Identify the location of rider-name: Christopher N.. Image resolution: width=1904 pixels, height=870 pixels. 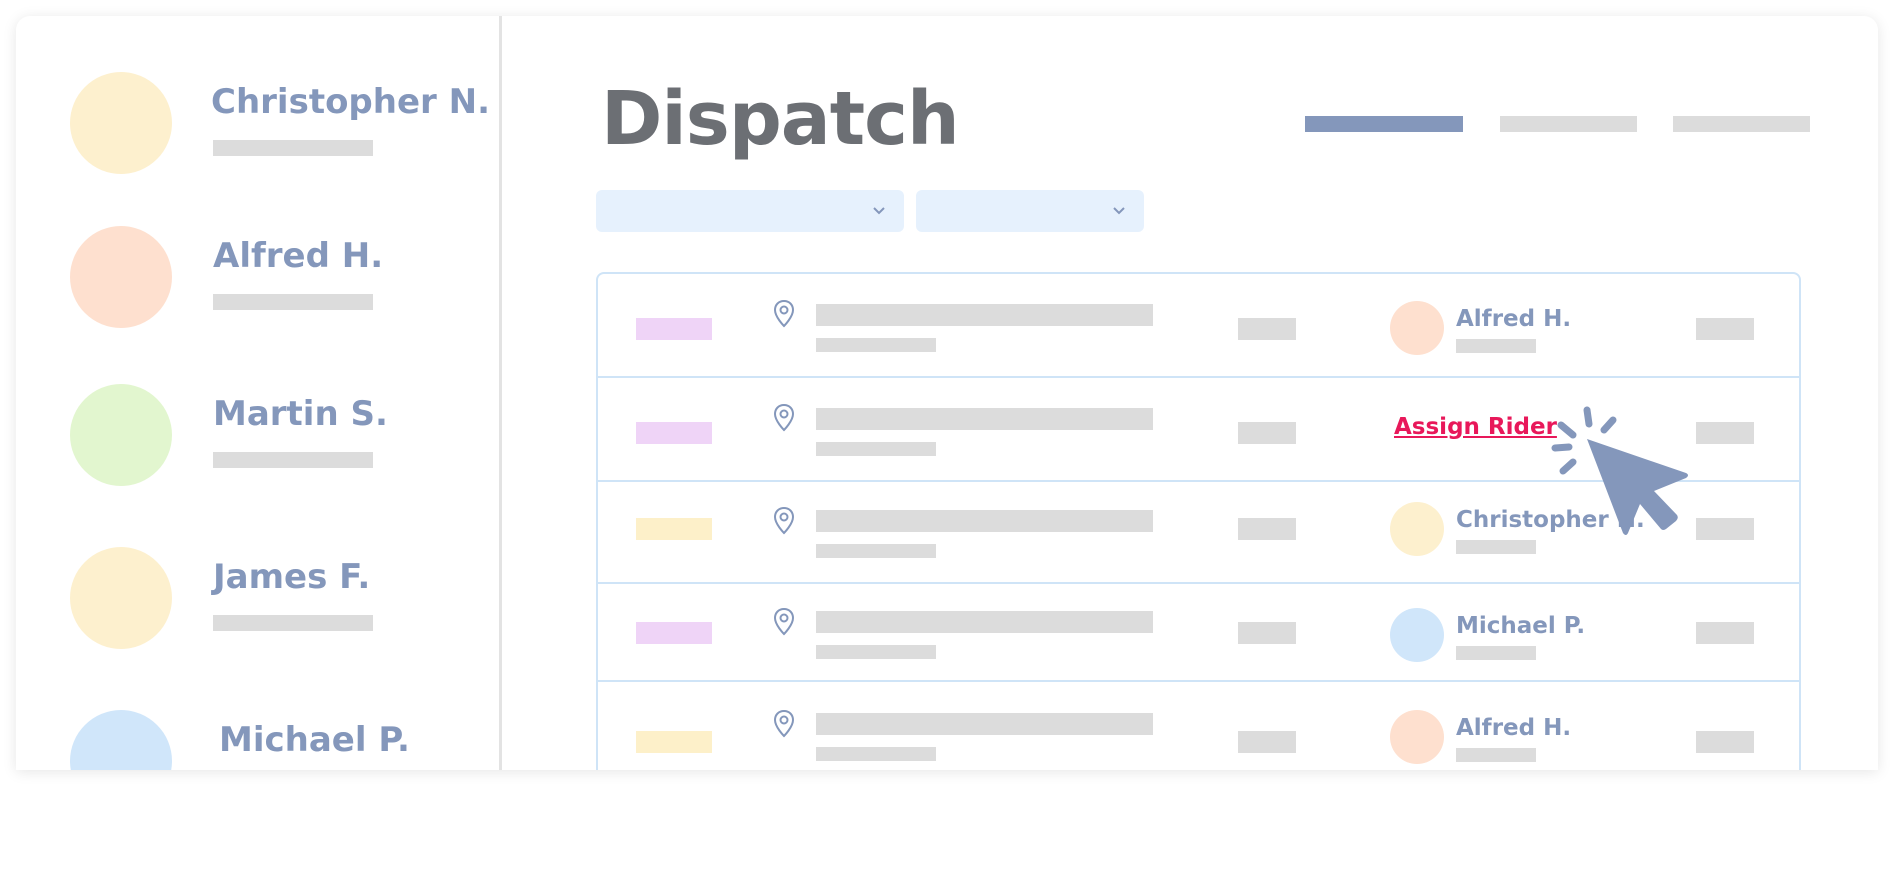
(351, 102).